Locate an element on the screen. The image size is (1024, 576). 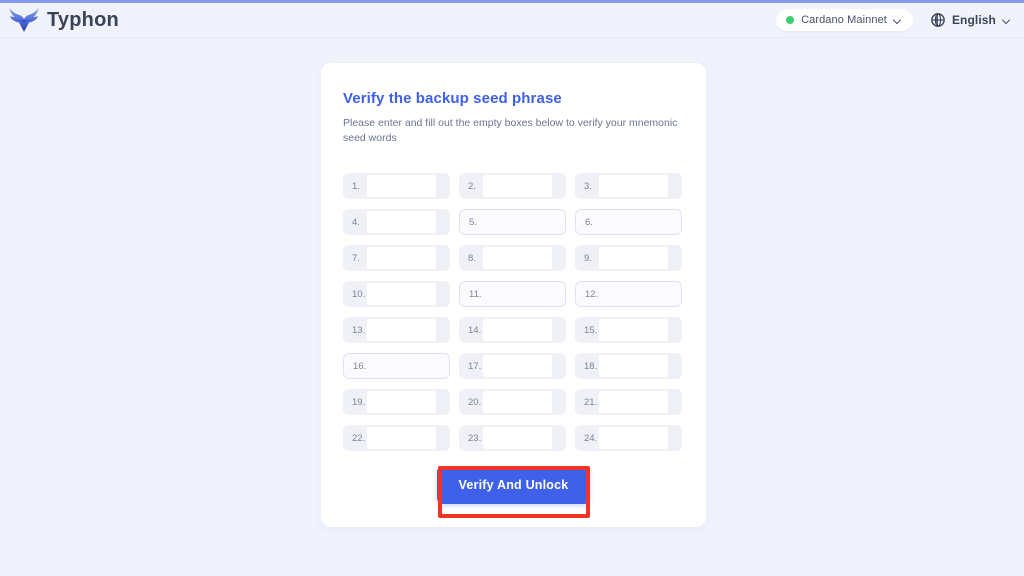
brand-name: Typhon is located at coordinates (83, 19).